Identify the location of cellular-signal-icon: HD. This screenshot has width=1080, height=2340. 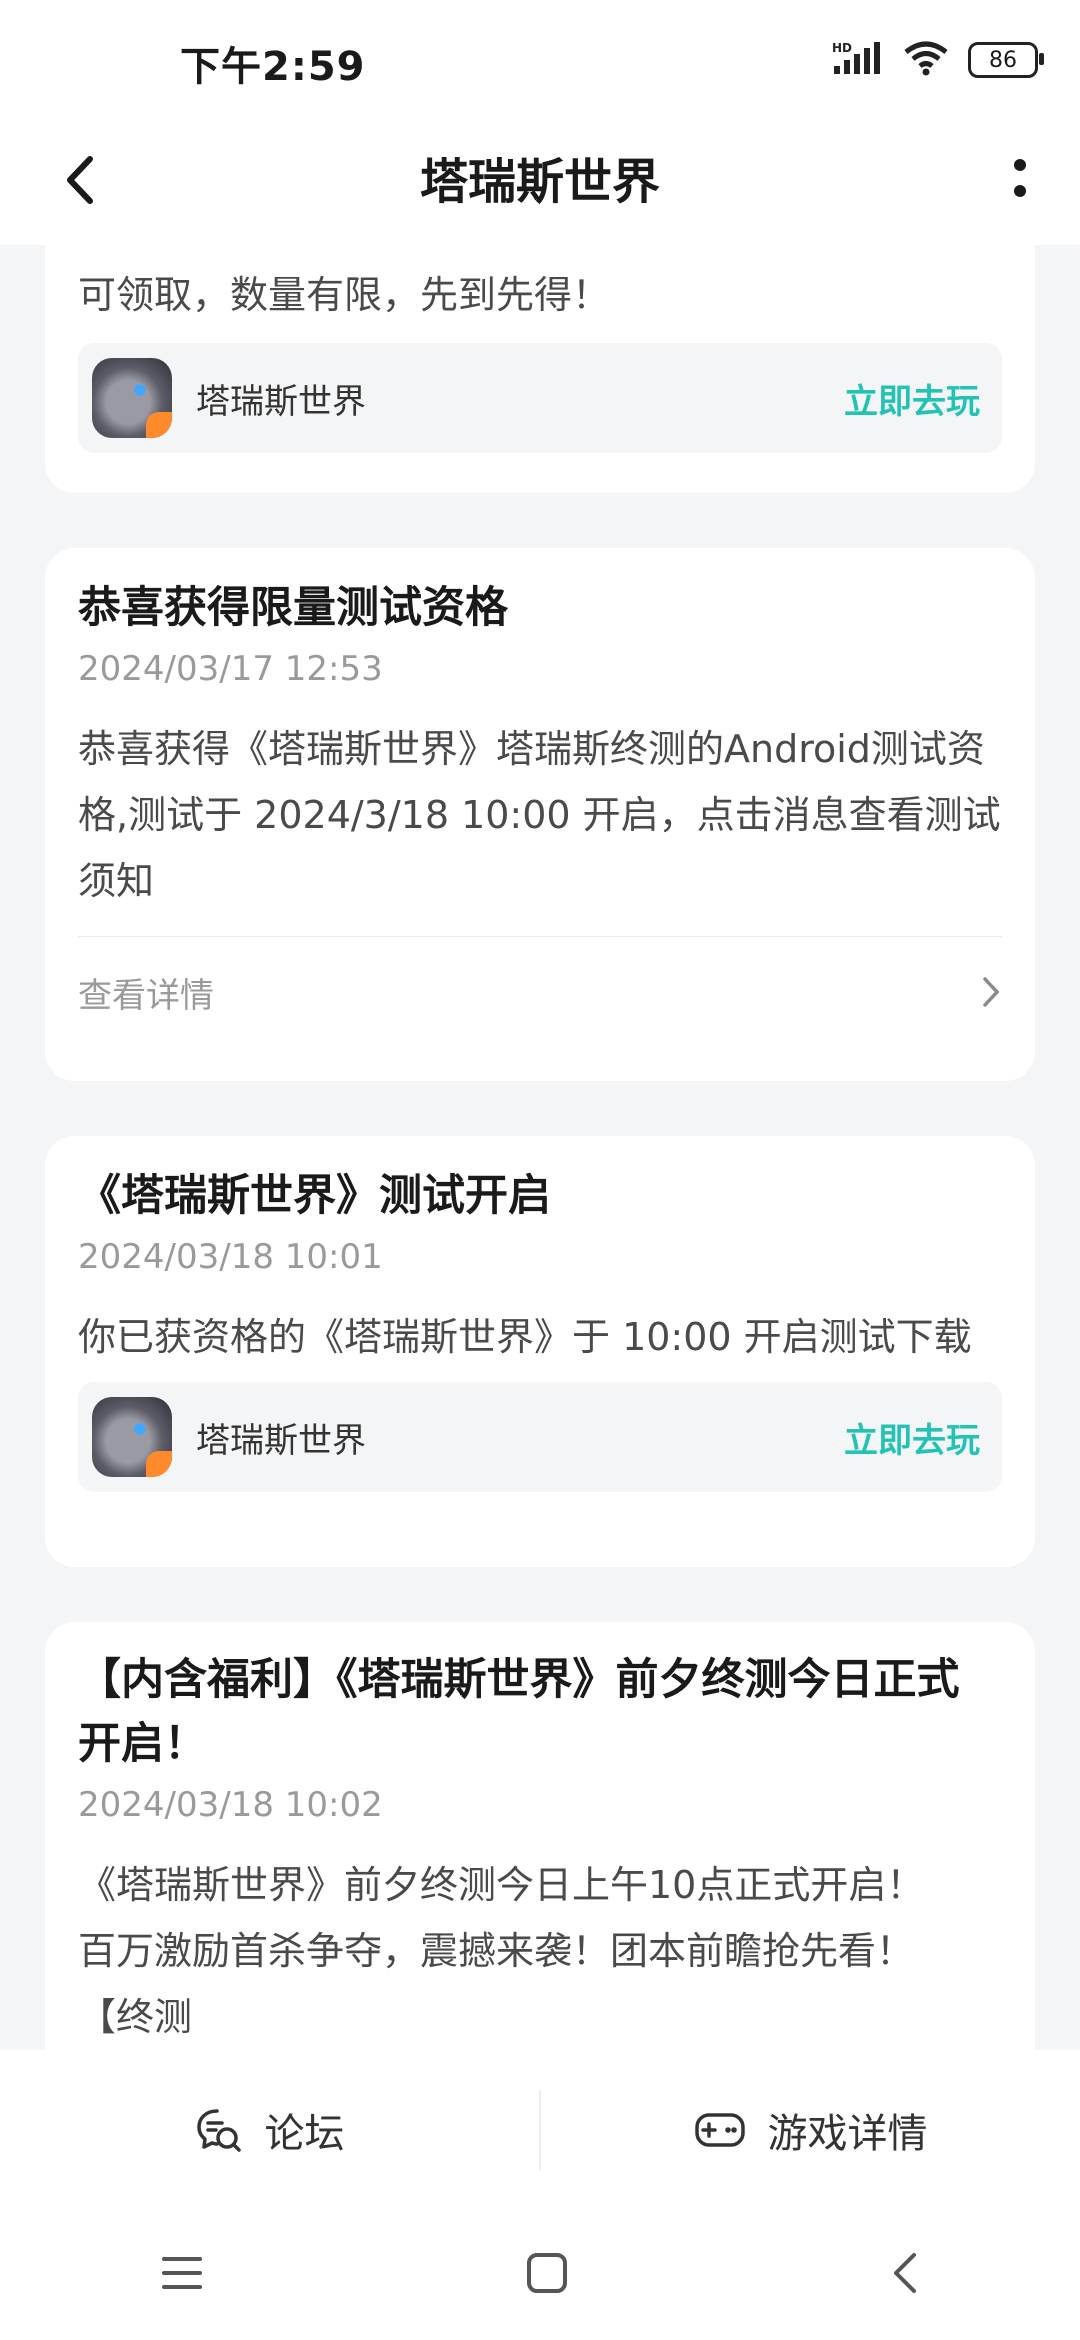
(858, 60).